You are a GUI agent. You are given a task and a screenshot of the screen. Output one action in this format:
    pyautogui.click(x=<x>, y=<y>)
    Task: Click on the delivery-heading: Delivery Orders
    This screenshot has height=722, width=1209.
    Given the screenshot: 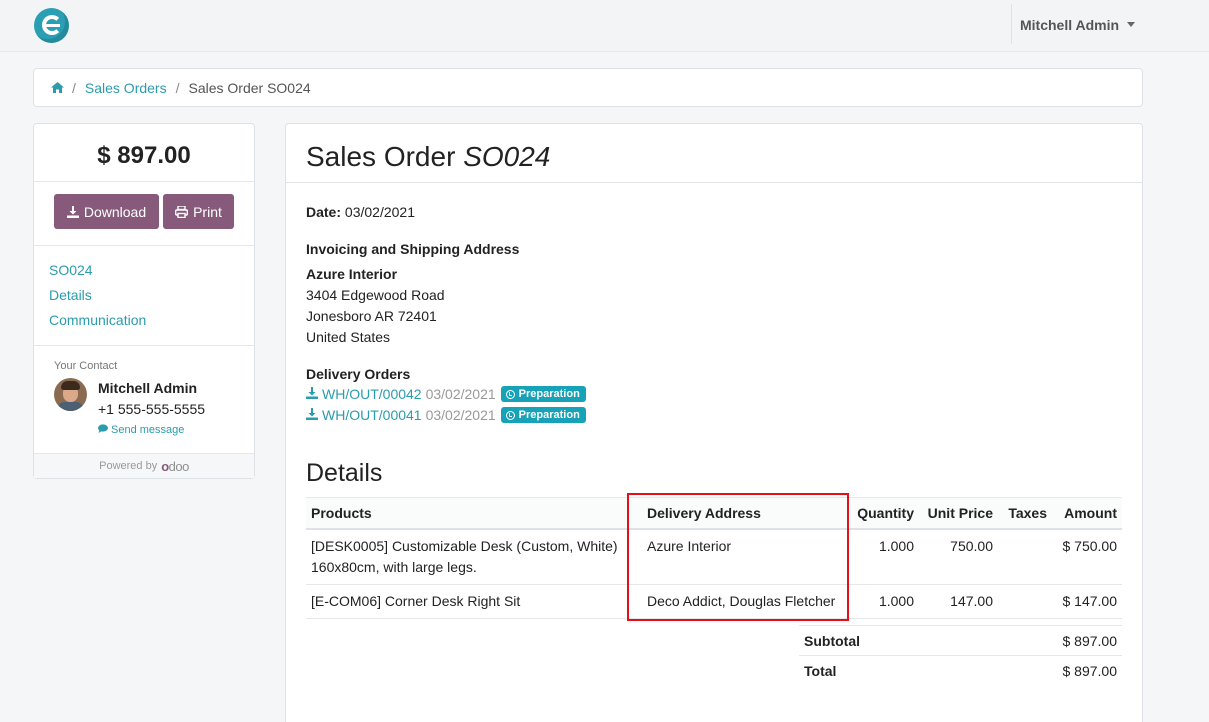 What is the action you would take?
    pyautogui.click(x=358, y=374)
    